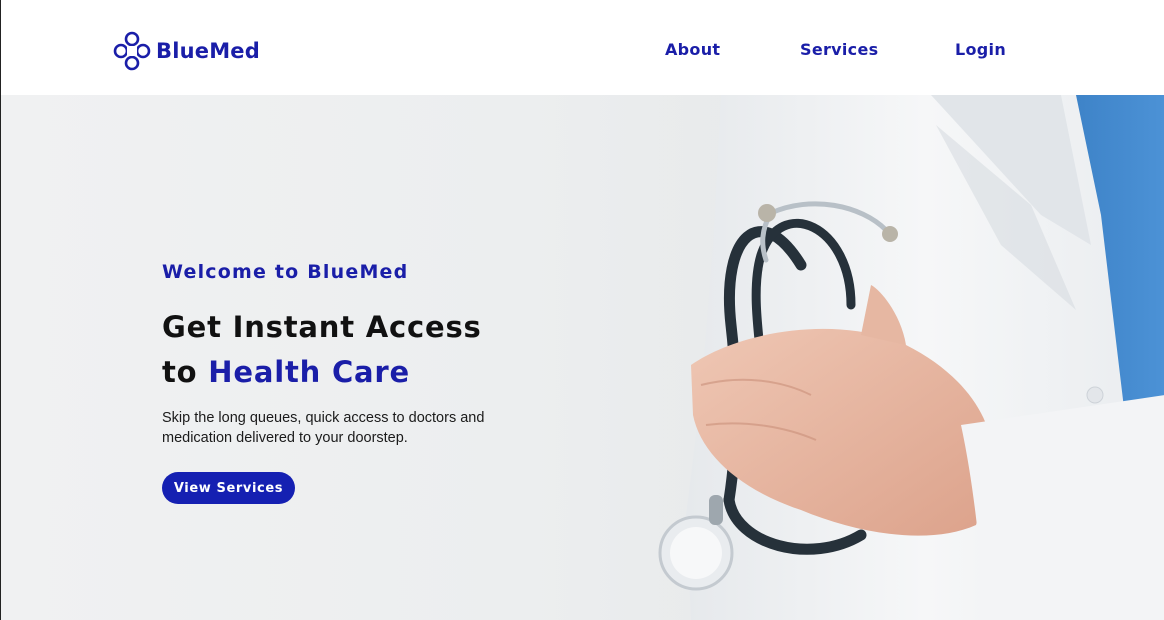 The width and height of the screenshot is (1164, 620). Describe the element at coordinates (980, 49) in the screenshot. I see `nav-login-link: Login` at that location.